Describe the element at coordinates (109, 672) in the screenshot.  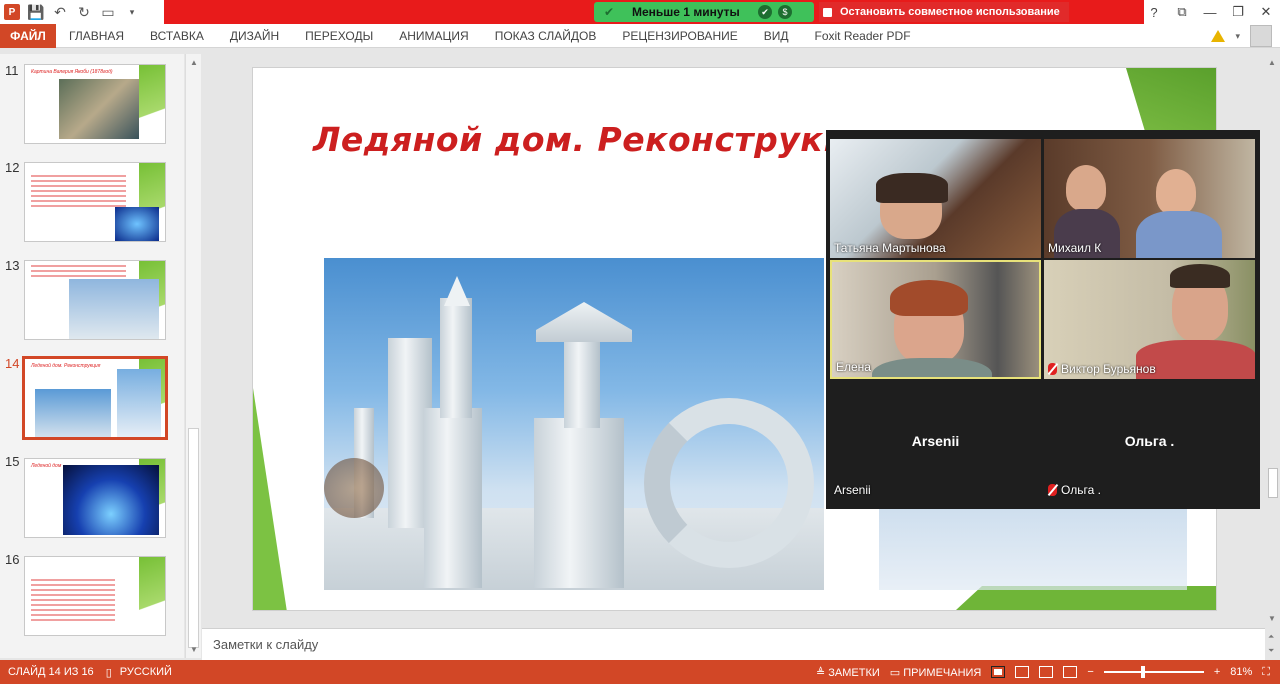
I see `spellcheck-icon: ▯` at that location.